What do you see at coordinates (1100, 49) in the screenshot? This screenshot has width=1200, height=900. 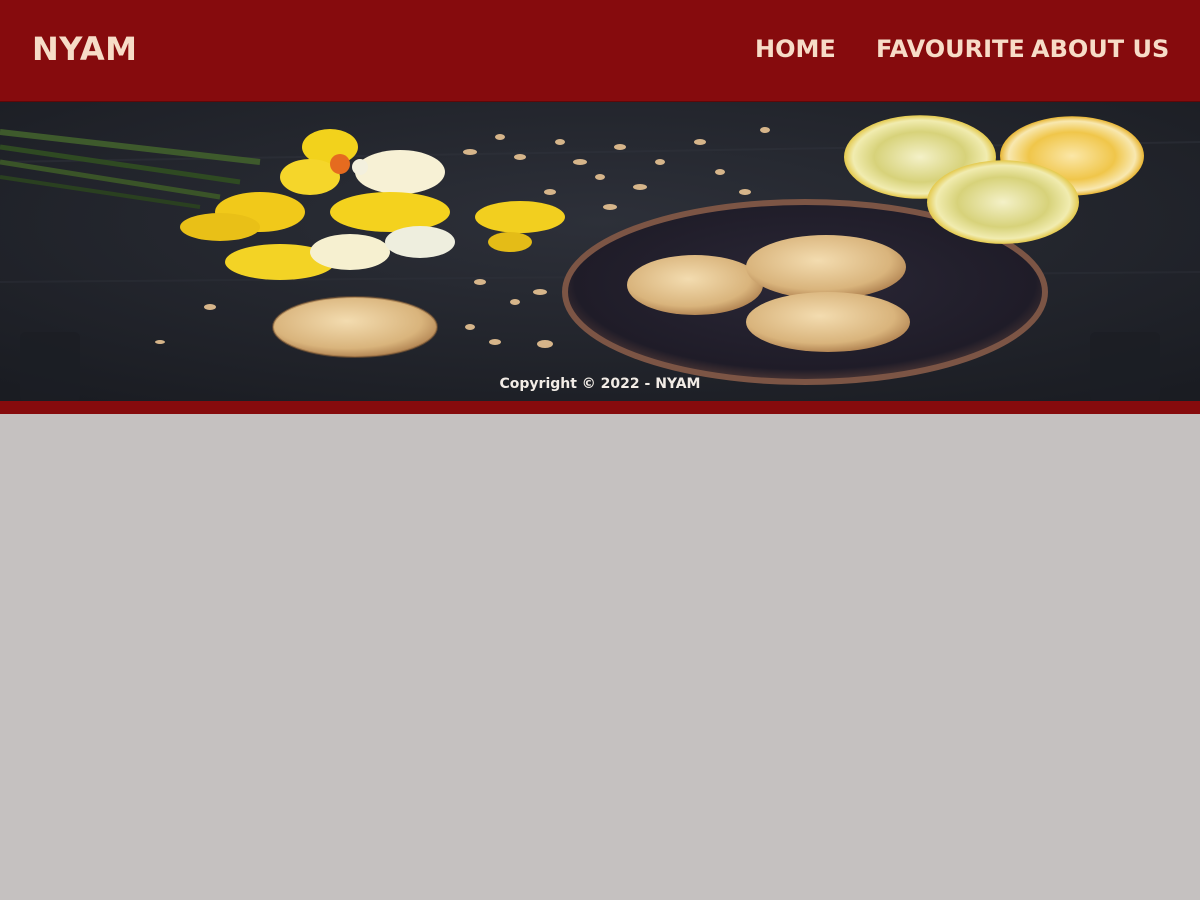 I see `nav-about-us-link: ABOUT US` at bounding box center [1100, 49].